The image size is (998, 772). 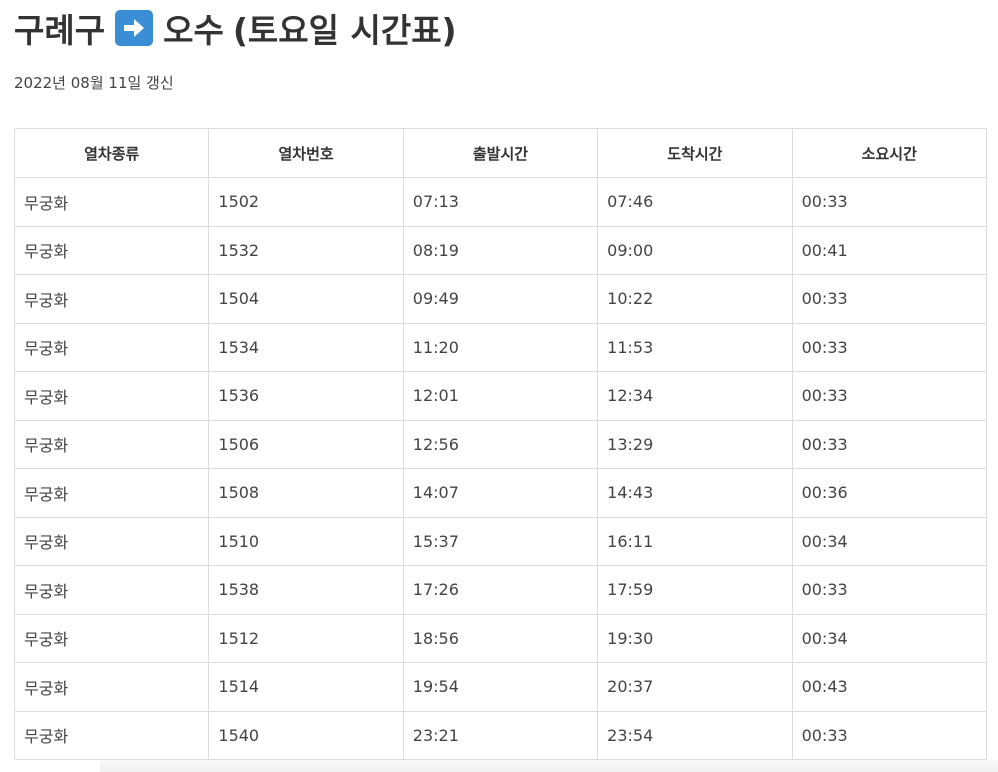 What do you see at coordinates (306, 299) in the screenshot?
I see `cell-train-number: 1504` at bounding box center [306, 299].